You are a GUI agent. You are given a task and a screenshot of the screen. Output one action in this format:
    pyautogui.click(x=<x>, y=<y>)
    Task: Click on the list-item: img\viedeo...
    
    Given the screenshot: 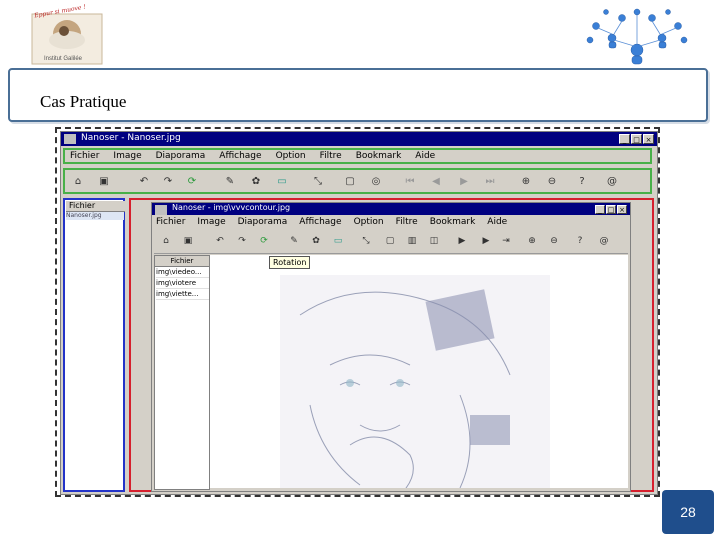 What is the action you would take?
    pyautogui.click(x=182, y=272)
    